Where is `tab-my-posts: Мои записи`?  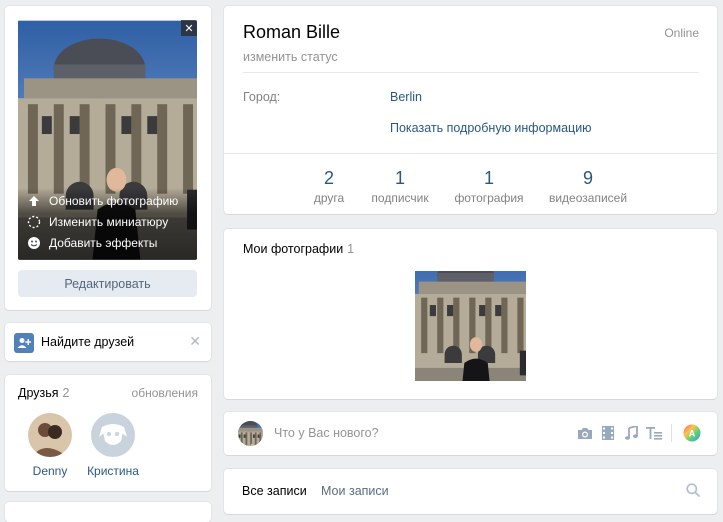 tab-my-posts: Мои записи is located at coordinates (355, 491).